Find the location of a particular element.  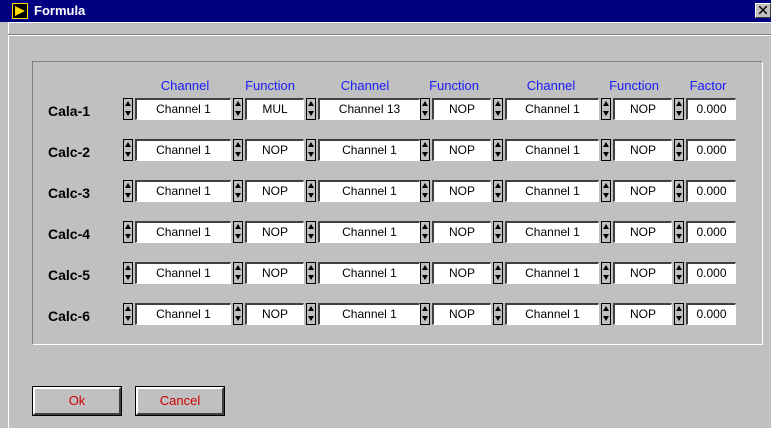

header-channel-2: Channel is located at coordinates (365, 85).